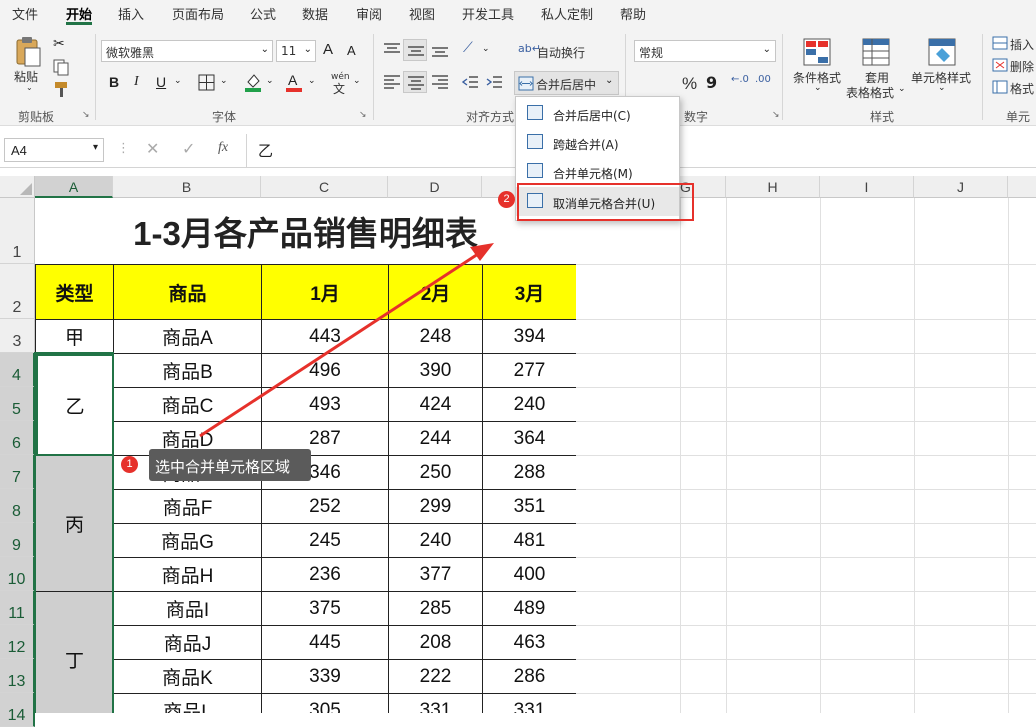 Image resolution: width=1036 pixels, height=727 pixels. Describe the element at coordinates (75, 292) in the screenshot. I see `header-cell-type: 类型` at that location.